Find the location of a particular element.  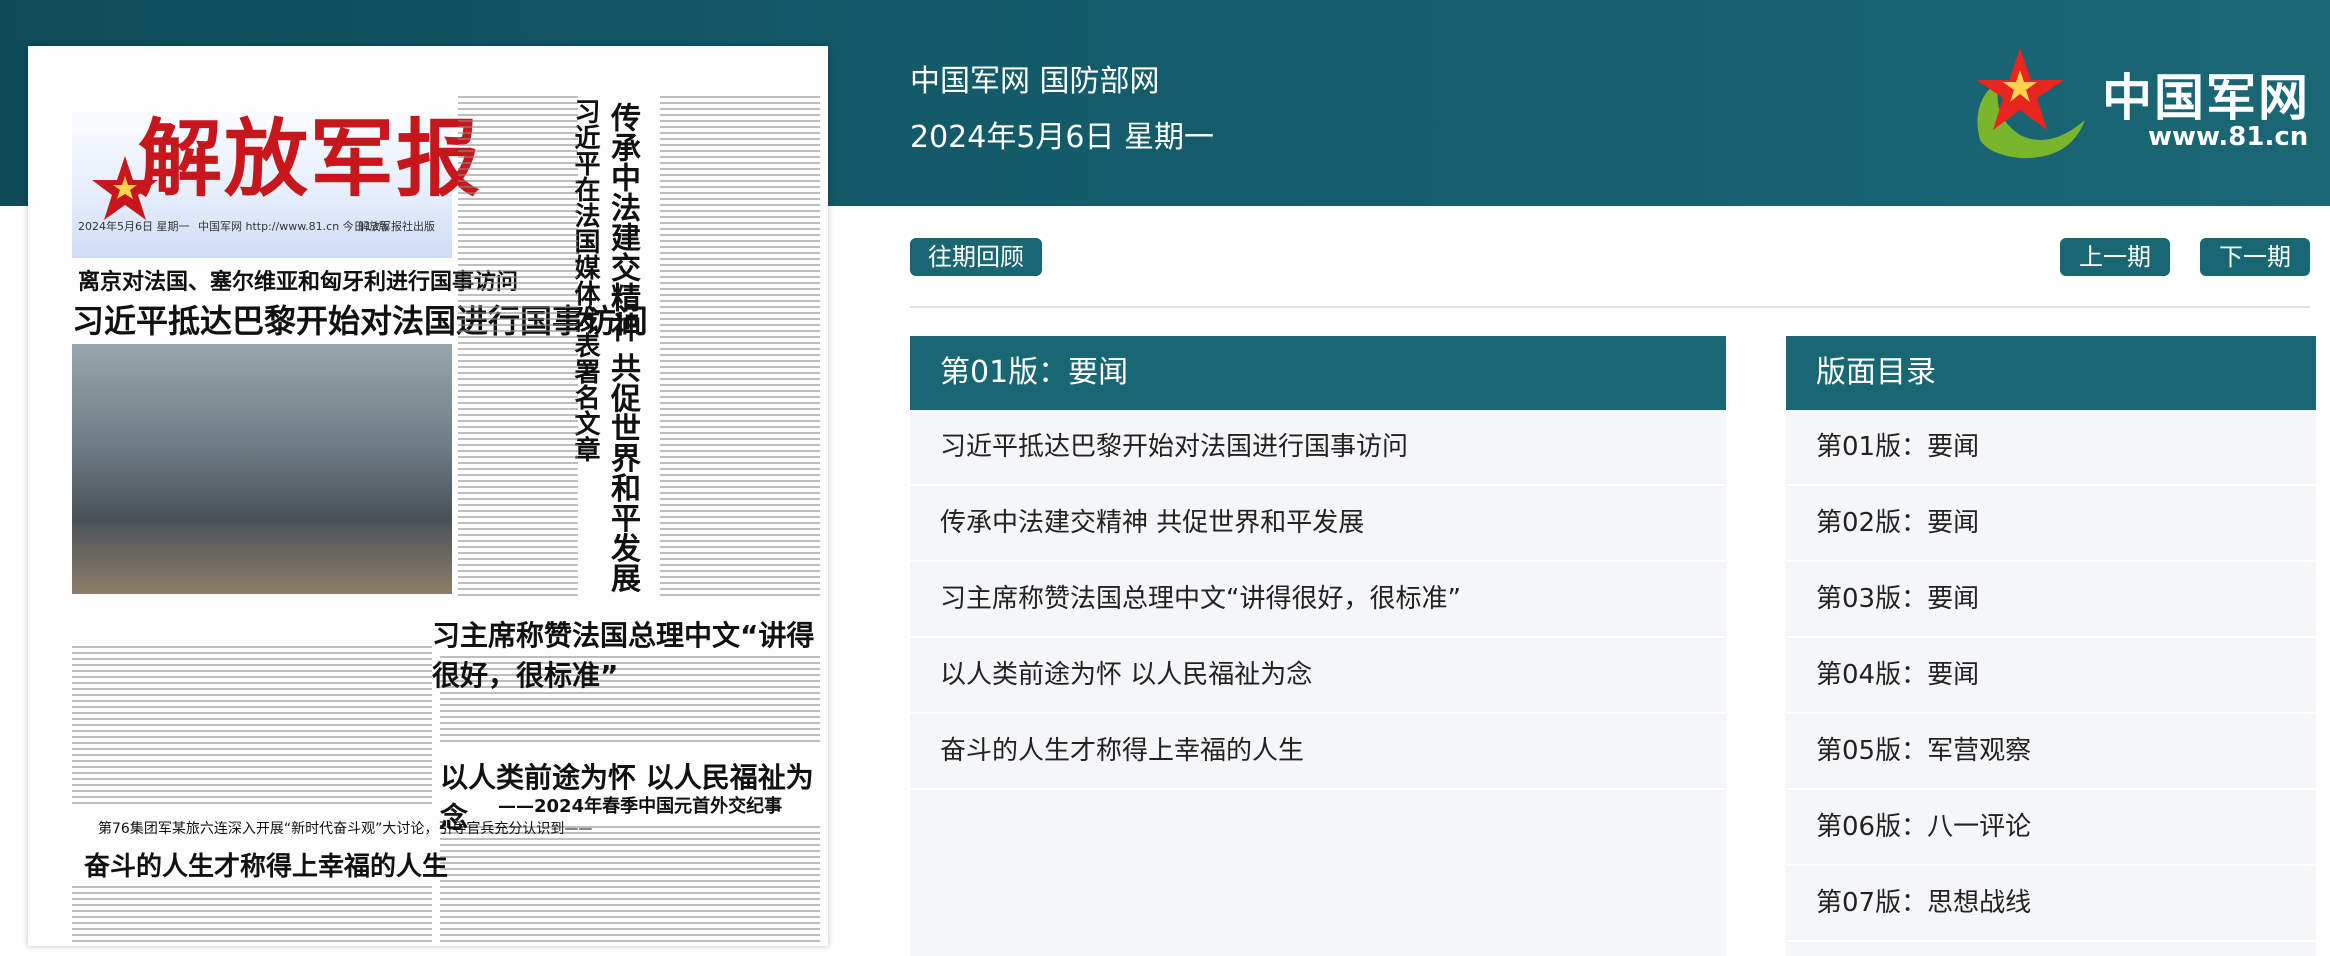

logo-url: www.81.cn is located at coordinates (2228, 137).